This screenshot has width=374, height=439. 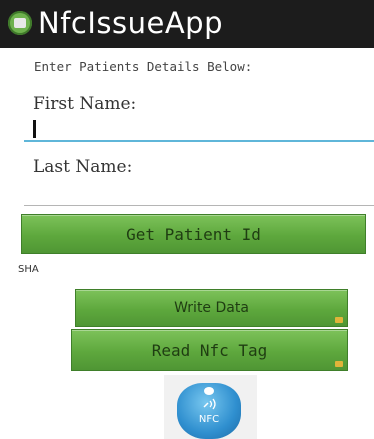 What do you see at coordinates (199, 129) in the screenshot?
I see `first-name-input` at bounding box center [199, 129].